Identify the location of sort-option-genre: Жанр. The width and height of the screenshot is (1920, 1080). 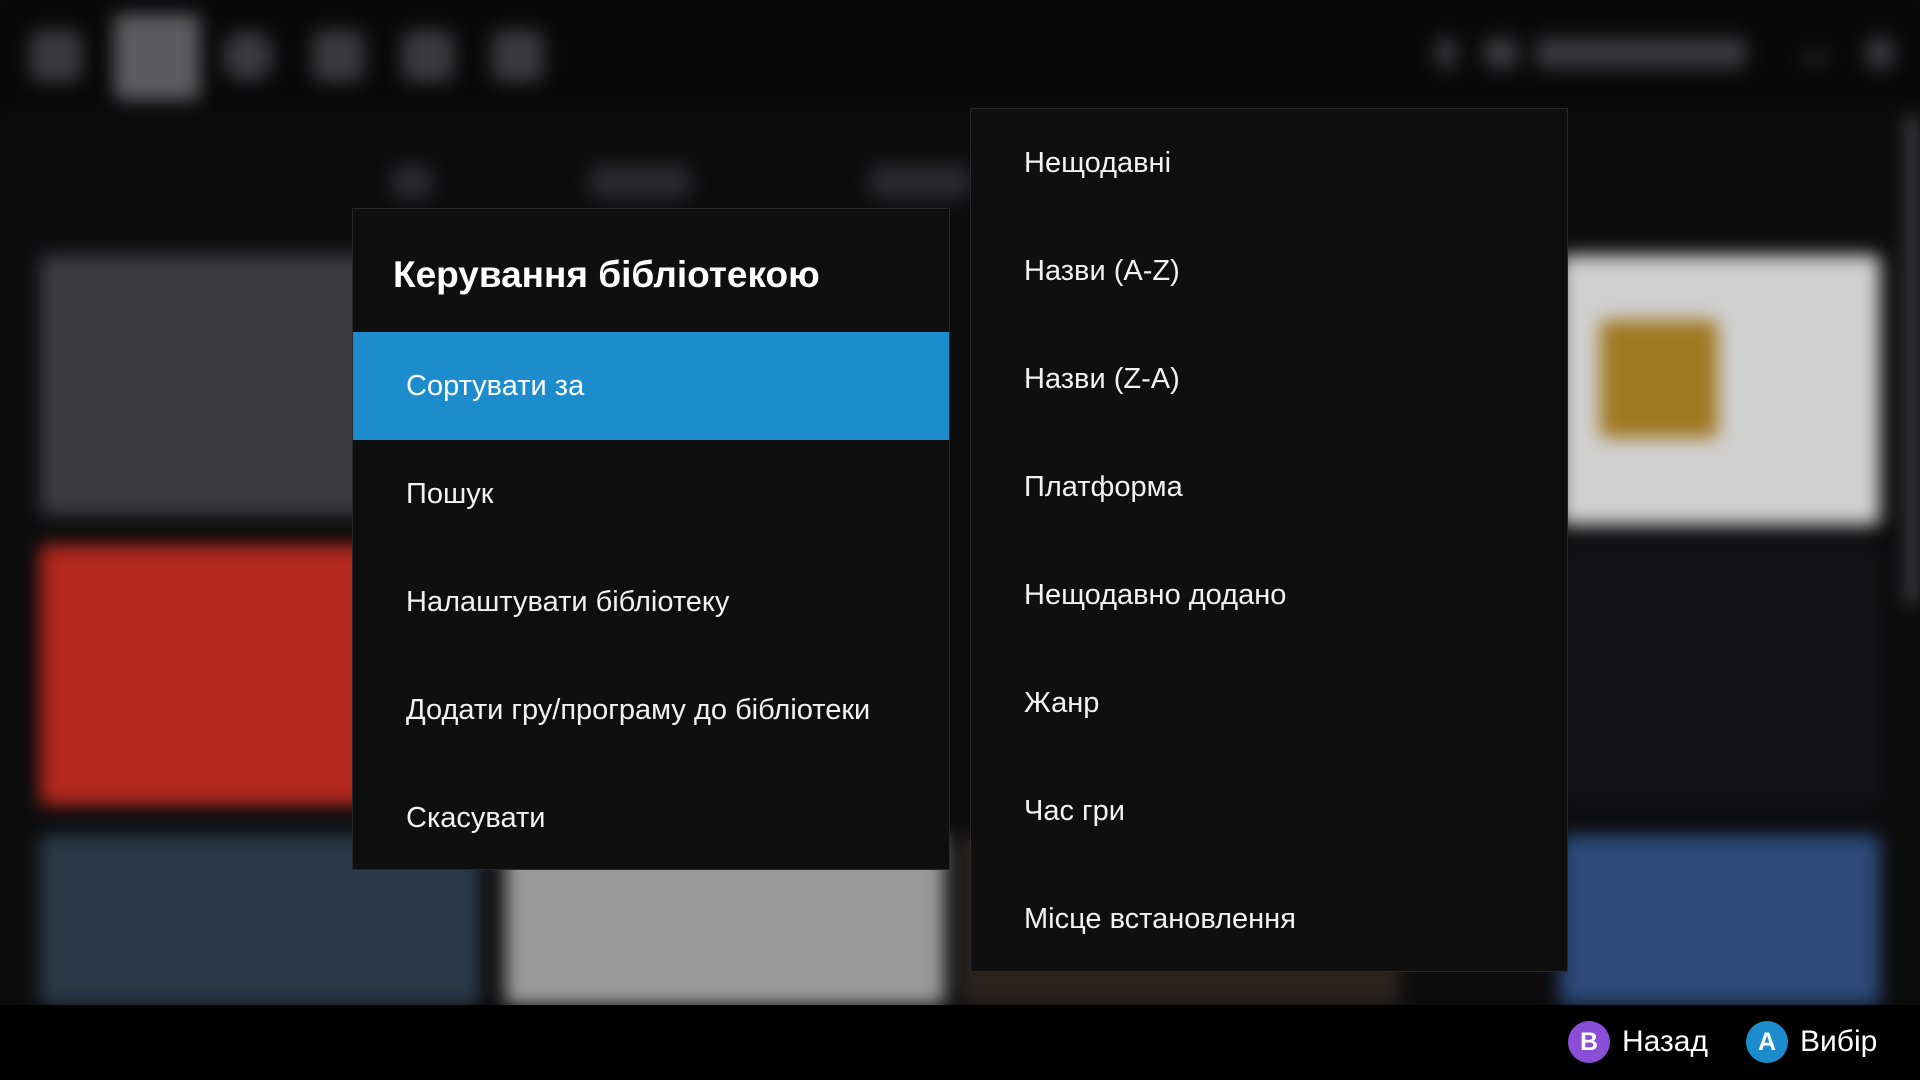
(1269, 703).